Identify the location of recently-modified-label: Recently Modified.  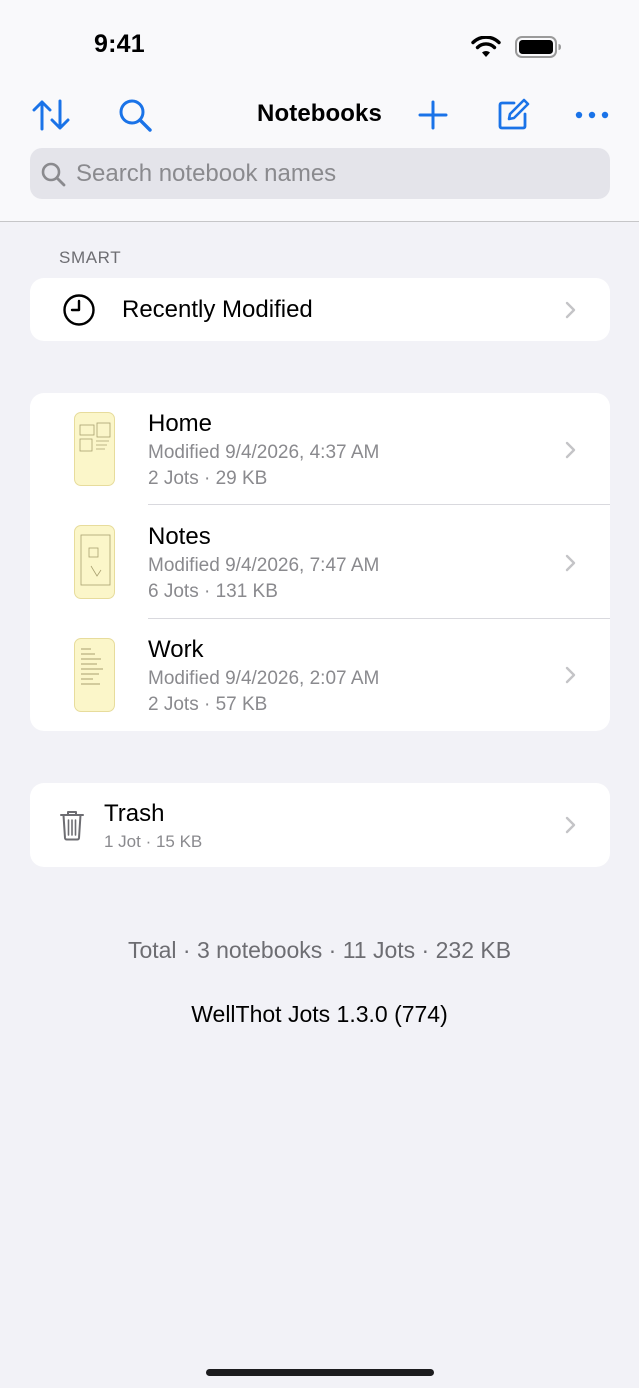
(217, 309).